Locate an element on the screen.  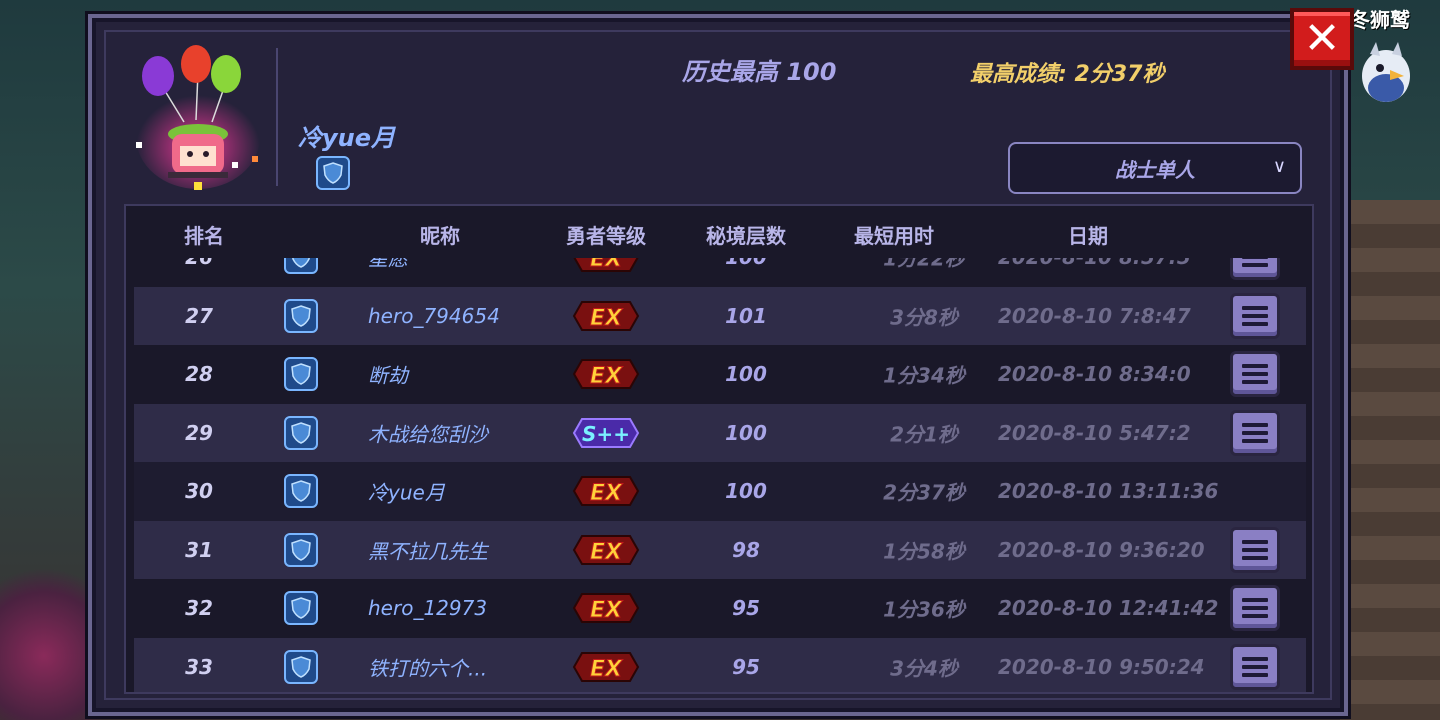
table-header: 排名 昵称 勇者等级 秘境层数 最短用时 日期 is located at coordinates (719, 232).